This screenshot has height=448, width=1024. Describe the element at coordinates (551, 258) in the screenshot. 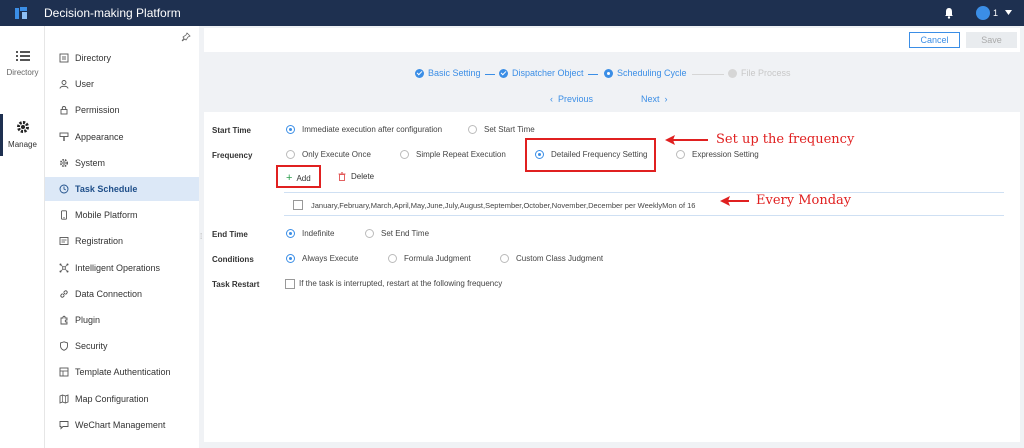

I see `custom-class-judgment-radio: Custom Class Judgment` at that location.